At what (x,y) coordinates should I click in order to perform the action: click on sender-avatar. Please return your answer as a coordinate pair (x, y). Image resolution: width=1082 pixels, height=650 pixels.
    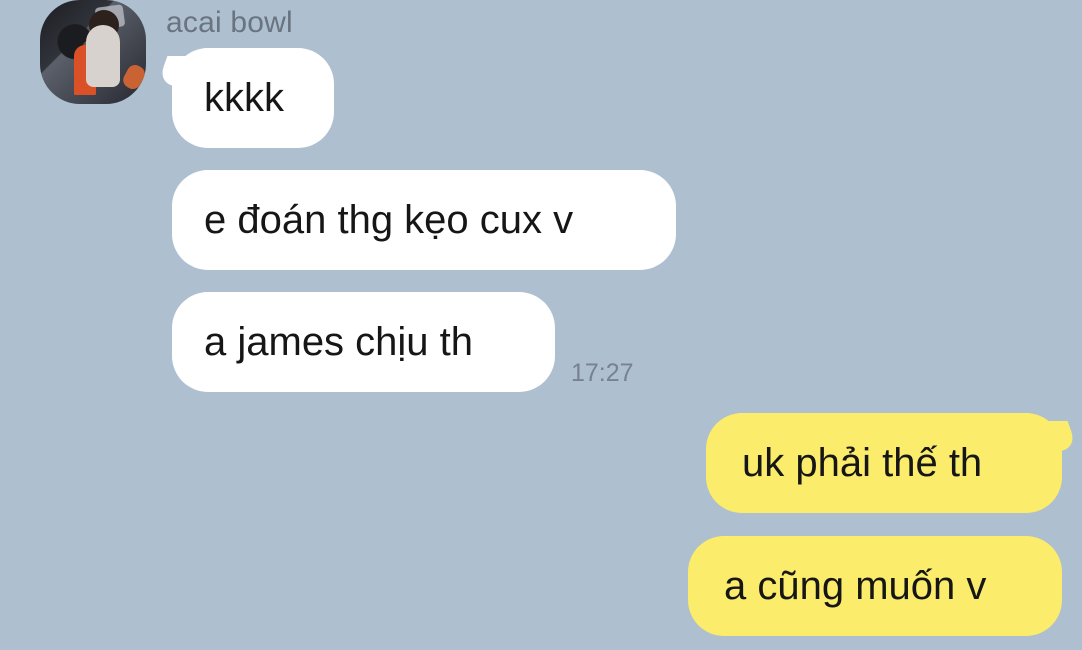
    Looking at the image, I should click on (93, 52).